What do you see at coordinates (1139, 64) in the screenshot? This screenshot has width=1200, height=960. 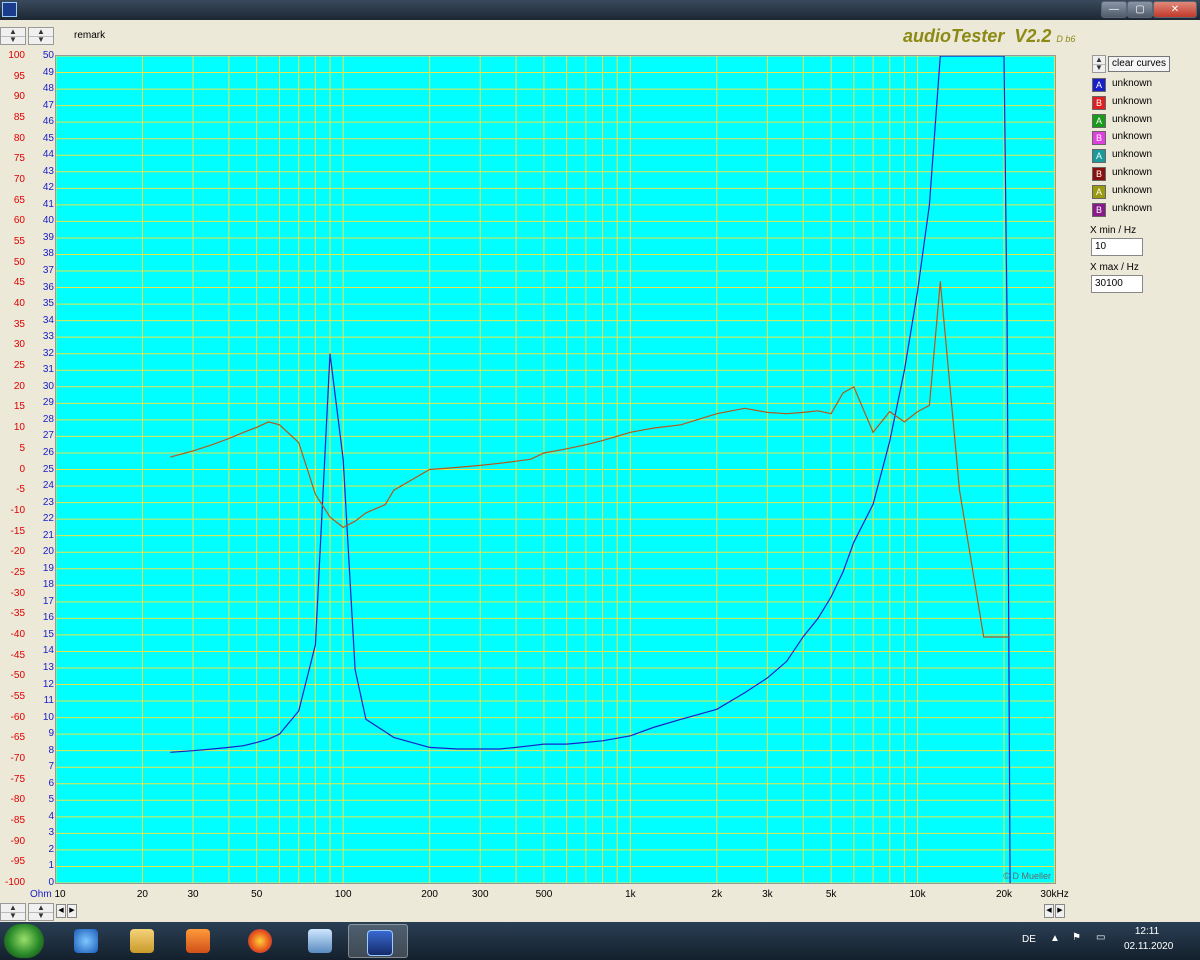 I see `clear-curves-button: clear curves` at bounding box center [1139, 64].